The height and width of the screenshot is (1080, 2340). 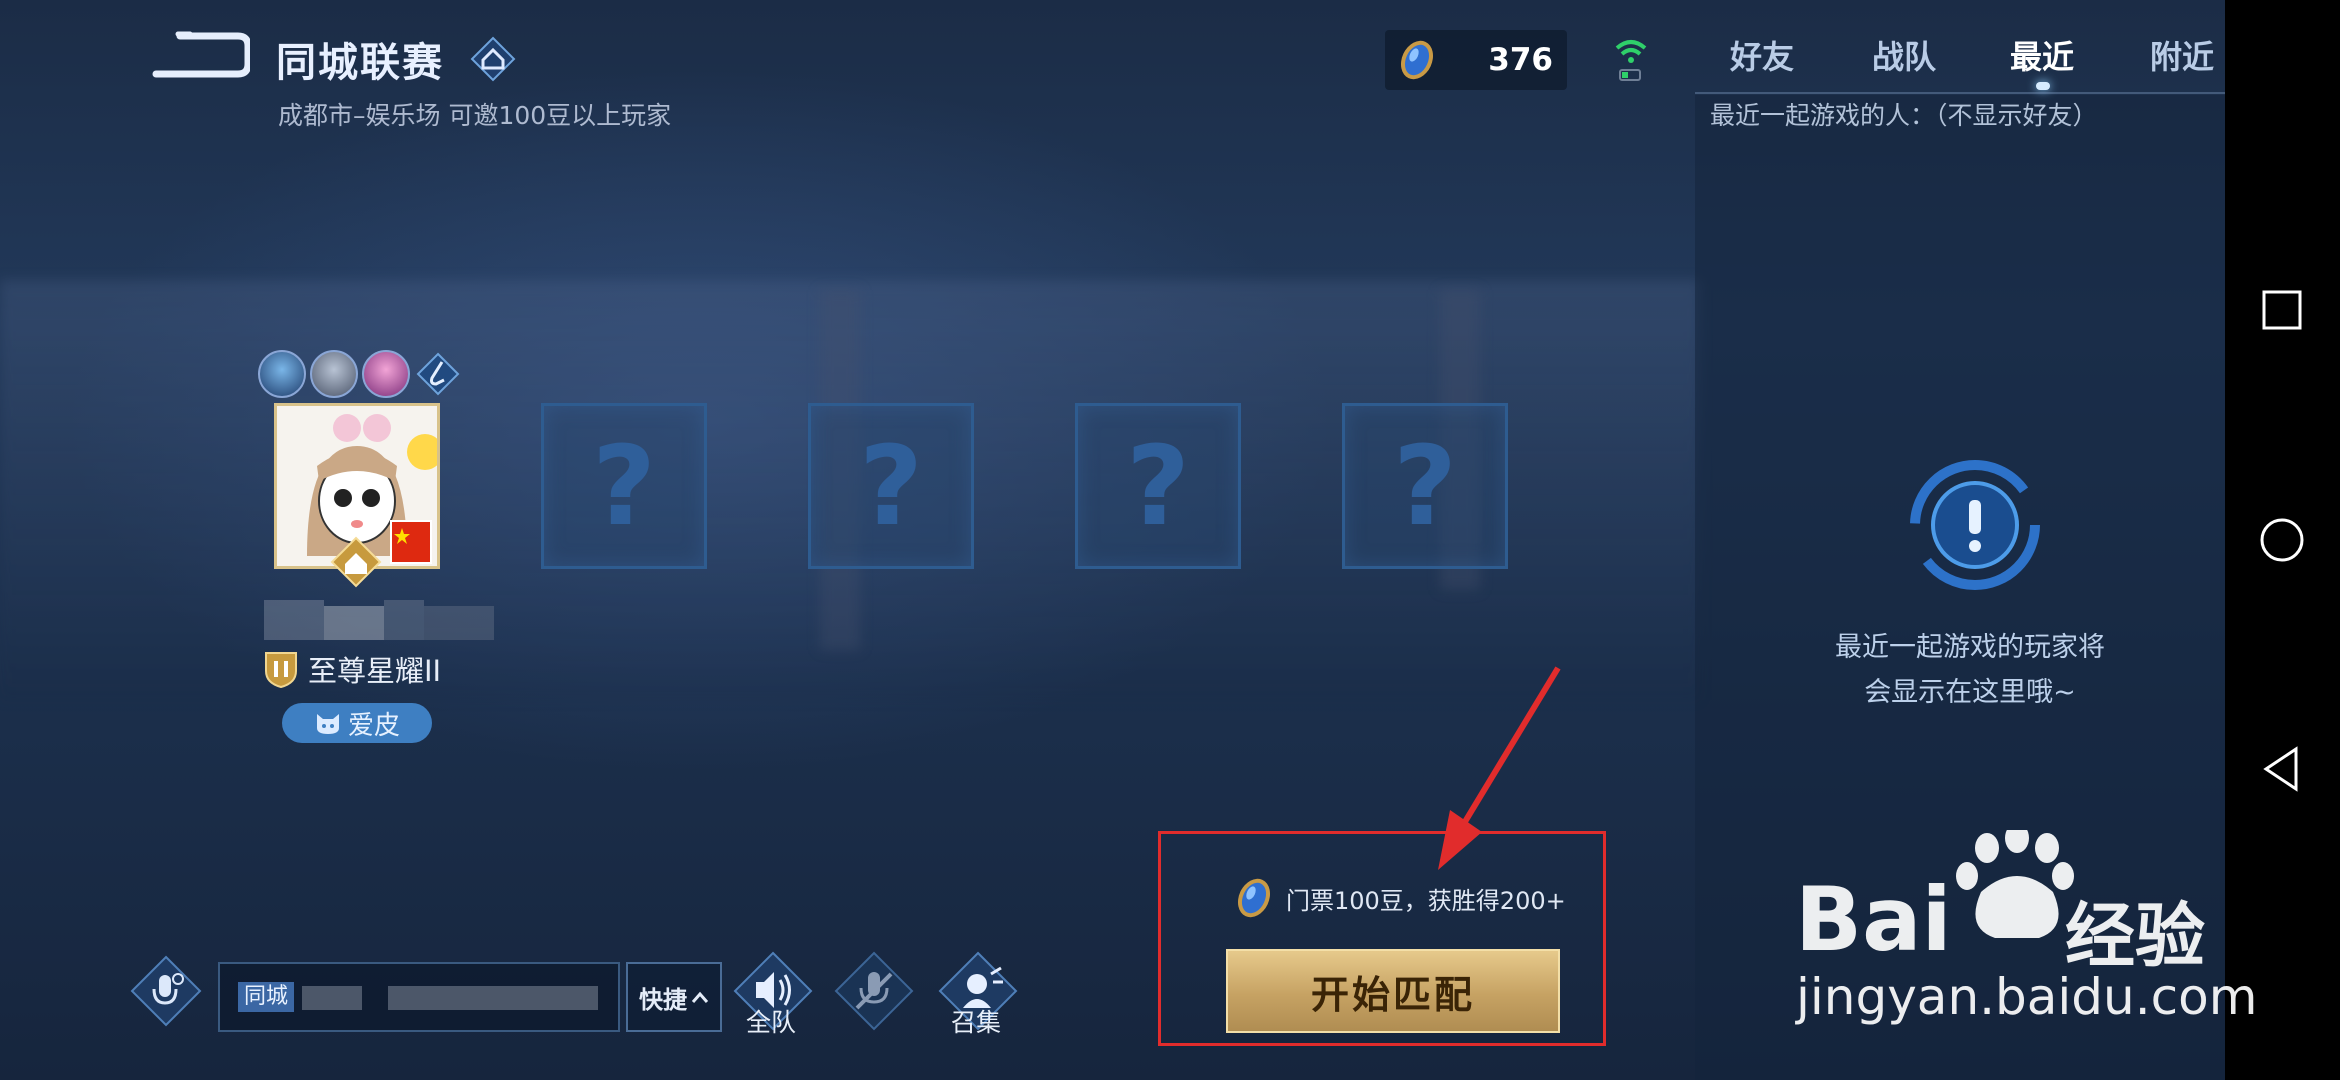 I want to click on rank-label: 至尊星耀II, so click(x=375, y=671).